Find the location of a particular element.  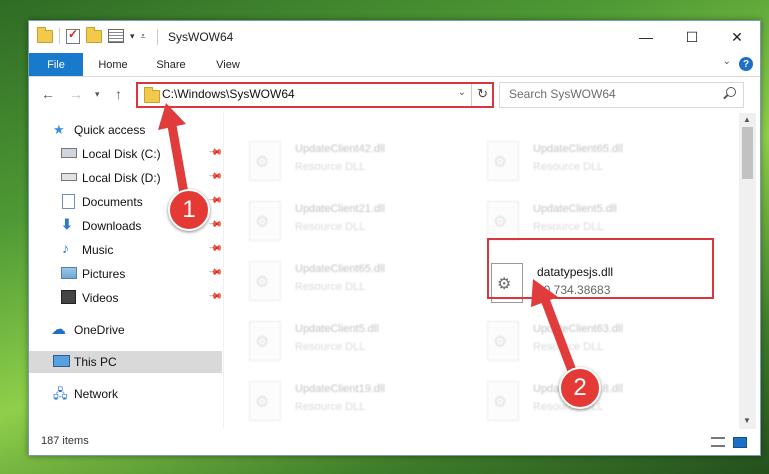

step-2-badge: 2 is located at coordinates (580, 388).